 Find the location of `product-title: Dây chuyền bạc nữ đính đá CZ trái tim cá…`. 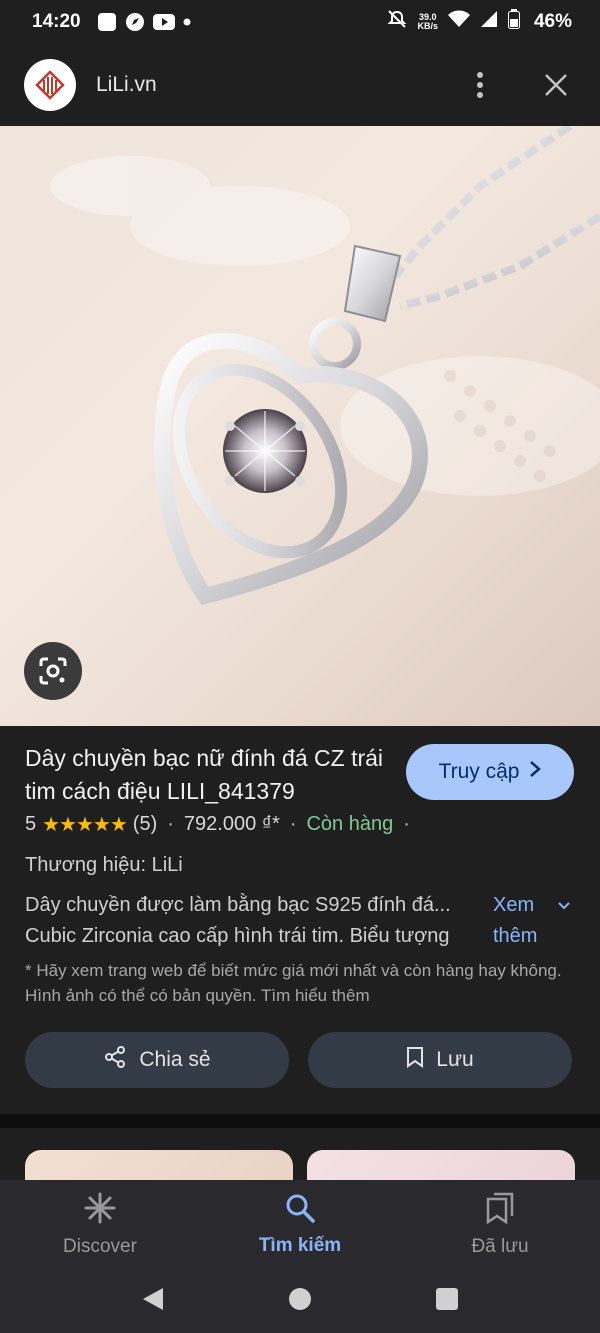

product-title: Dây chuyền bạc nữ đính đá CZ trái tim cá… is located at coordinates (210, 775).